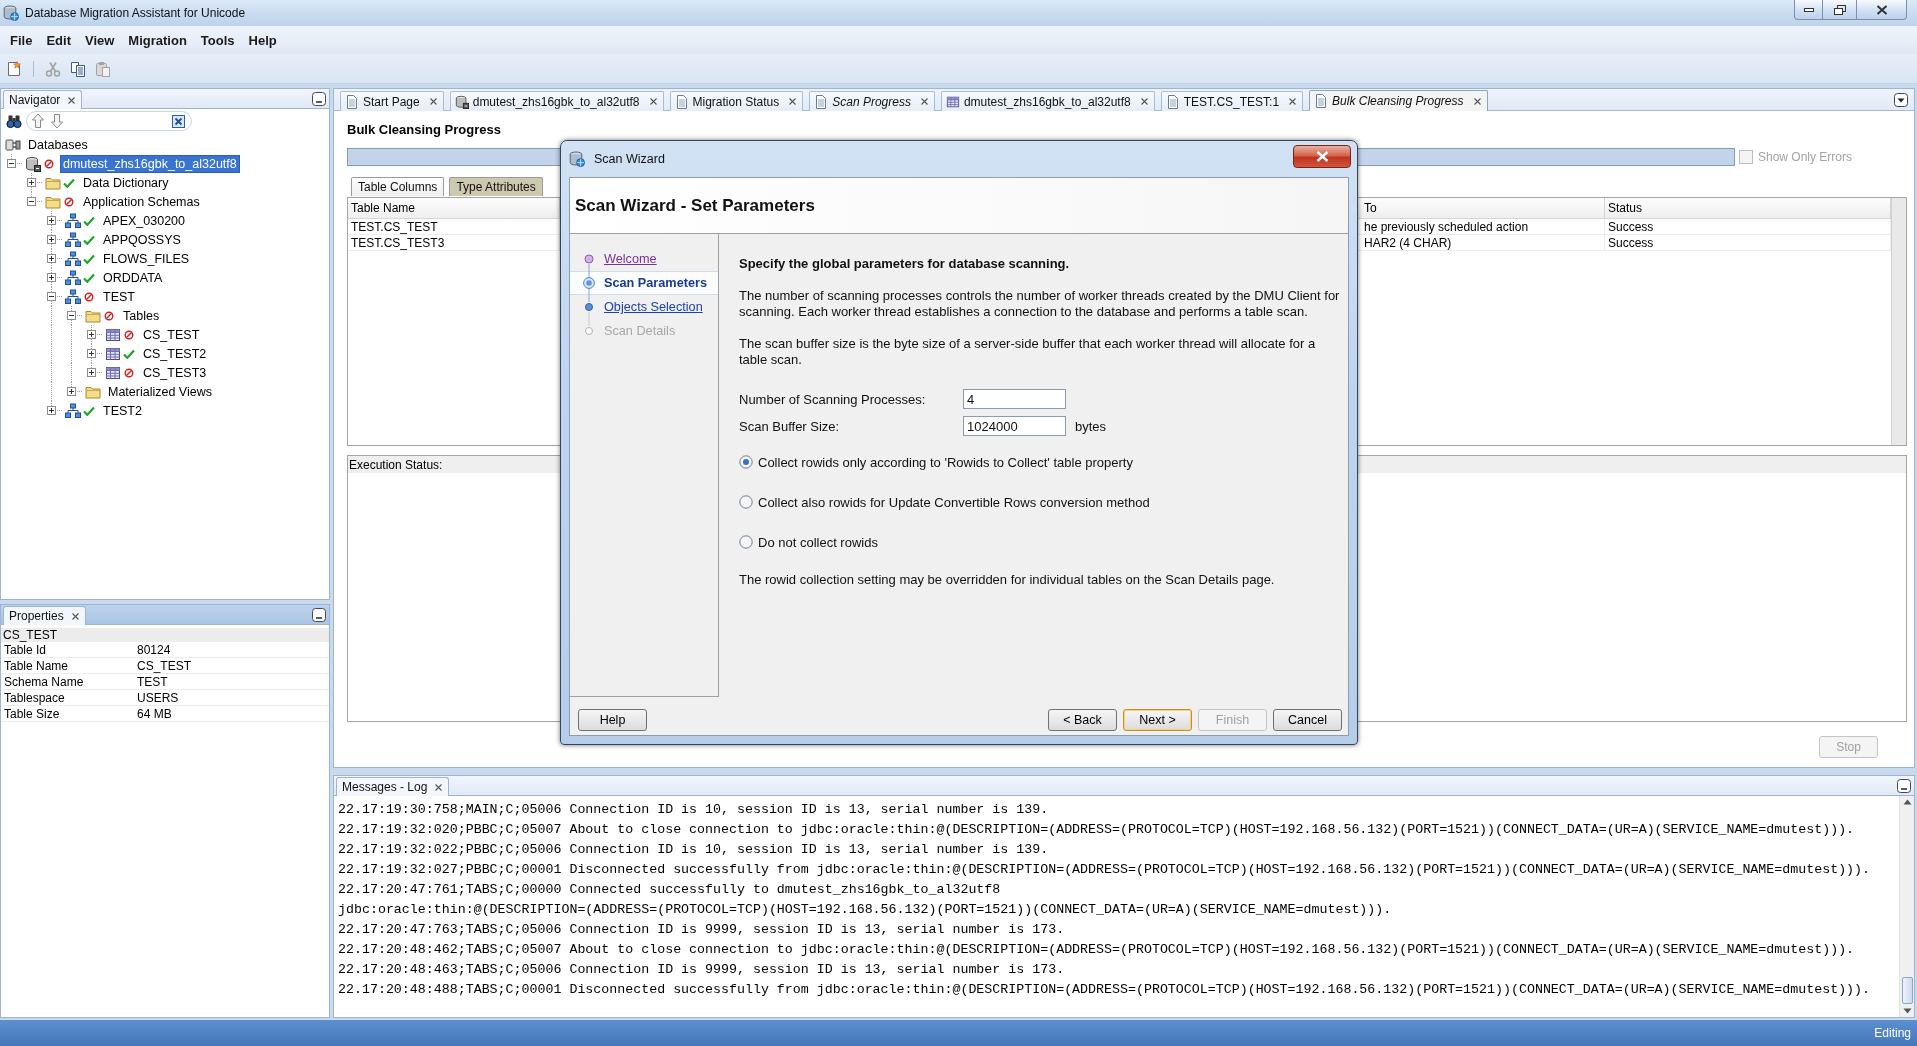  I want to click on unit-label: bytes, so click(1091, 426).